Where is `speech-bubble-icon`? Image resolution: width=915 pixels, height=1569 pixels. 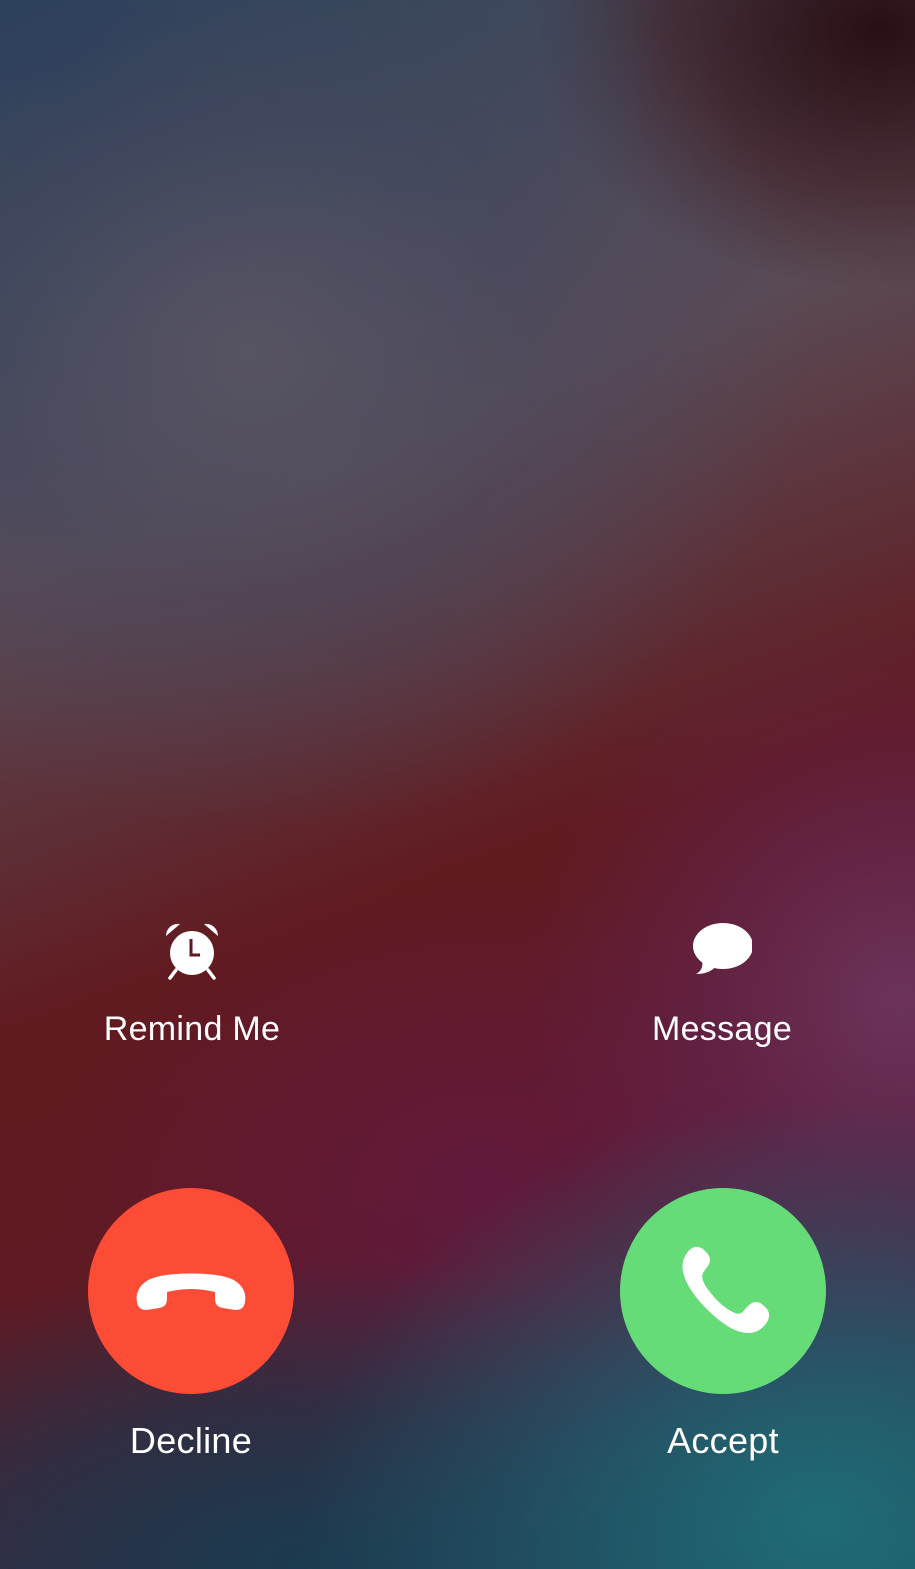
speech-bubble-icon is located at coordinates (722, 948).